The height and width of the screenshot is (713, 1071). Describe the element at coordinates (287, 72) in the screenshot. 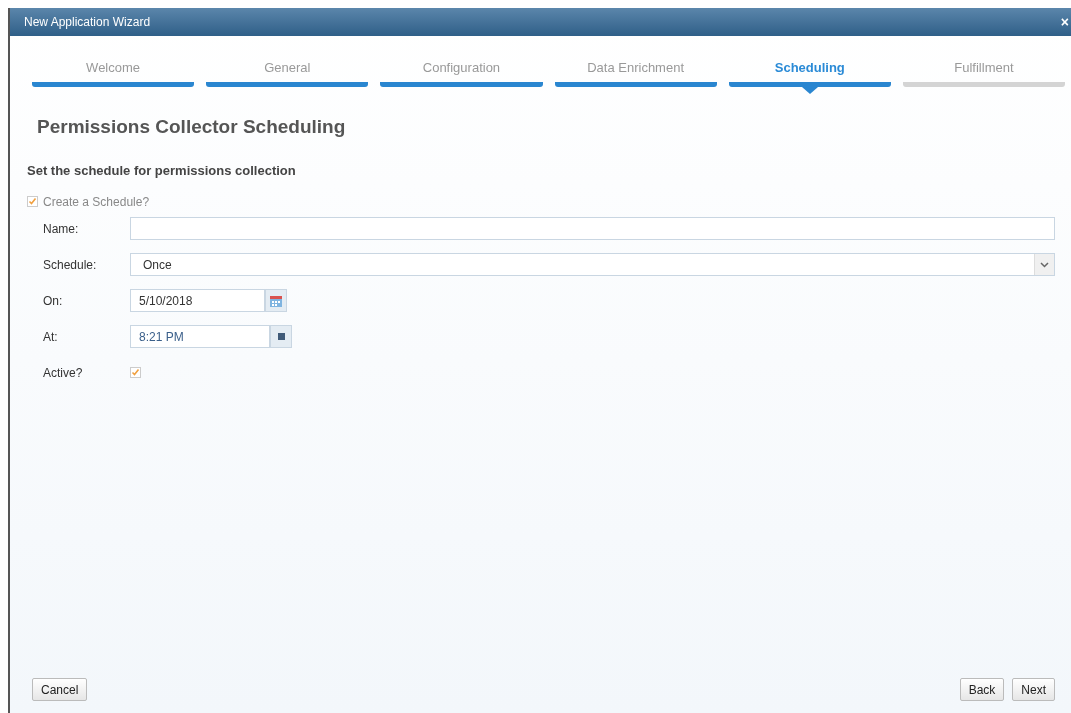

I see `wizard-step-tab: General` at that location.